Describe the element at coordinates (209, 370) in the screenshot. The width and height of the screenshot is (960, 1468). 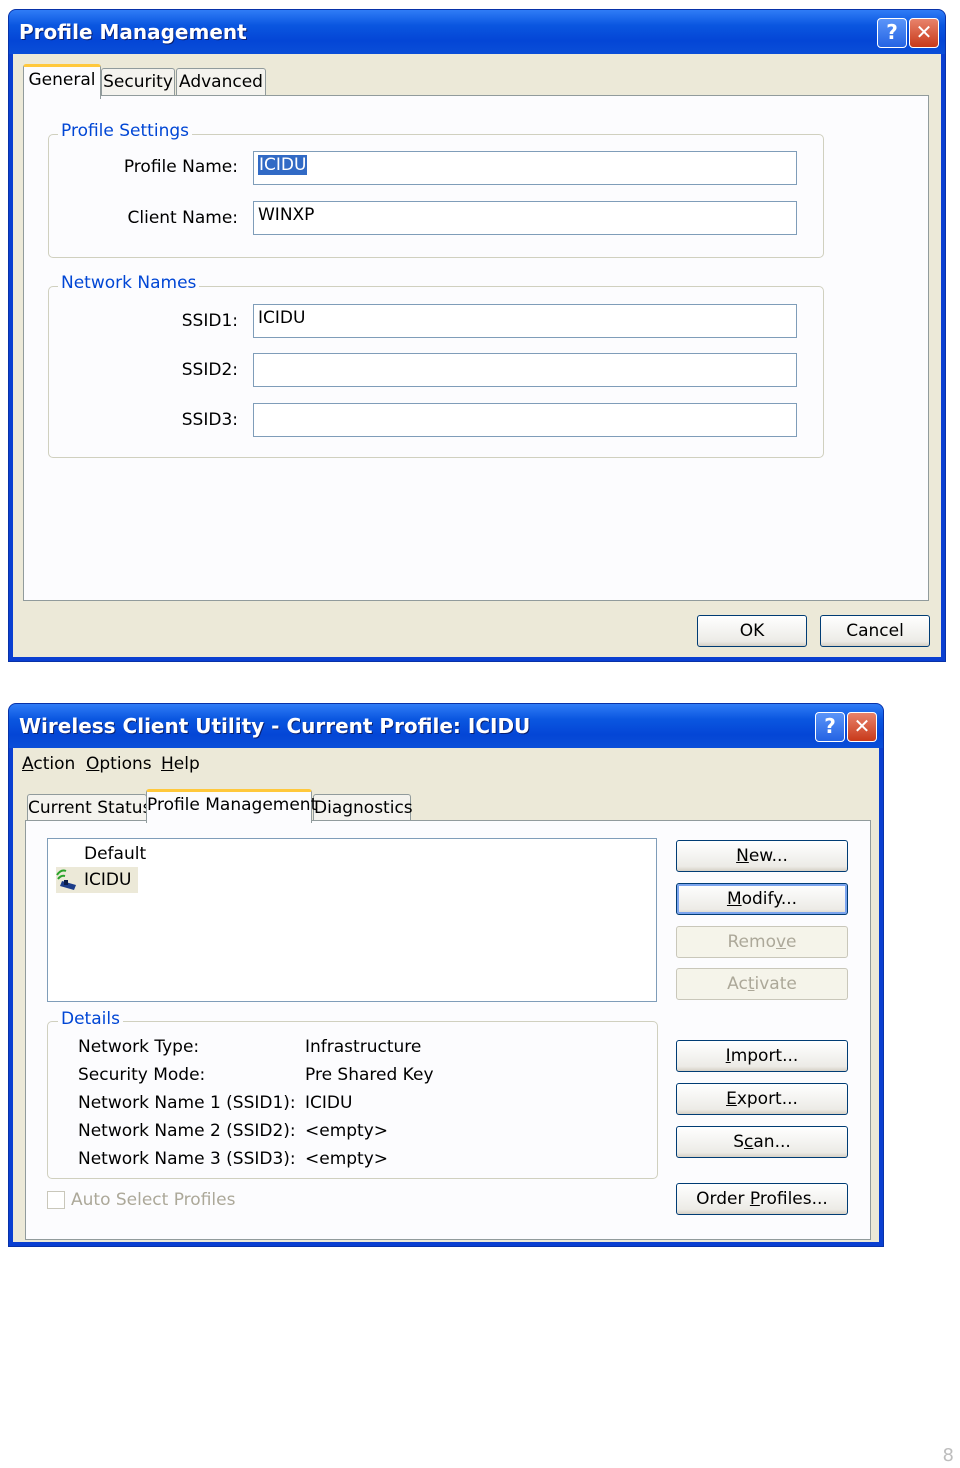
I see `ssid2-label: SSID2:` at that location.